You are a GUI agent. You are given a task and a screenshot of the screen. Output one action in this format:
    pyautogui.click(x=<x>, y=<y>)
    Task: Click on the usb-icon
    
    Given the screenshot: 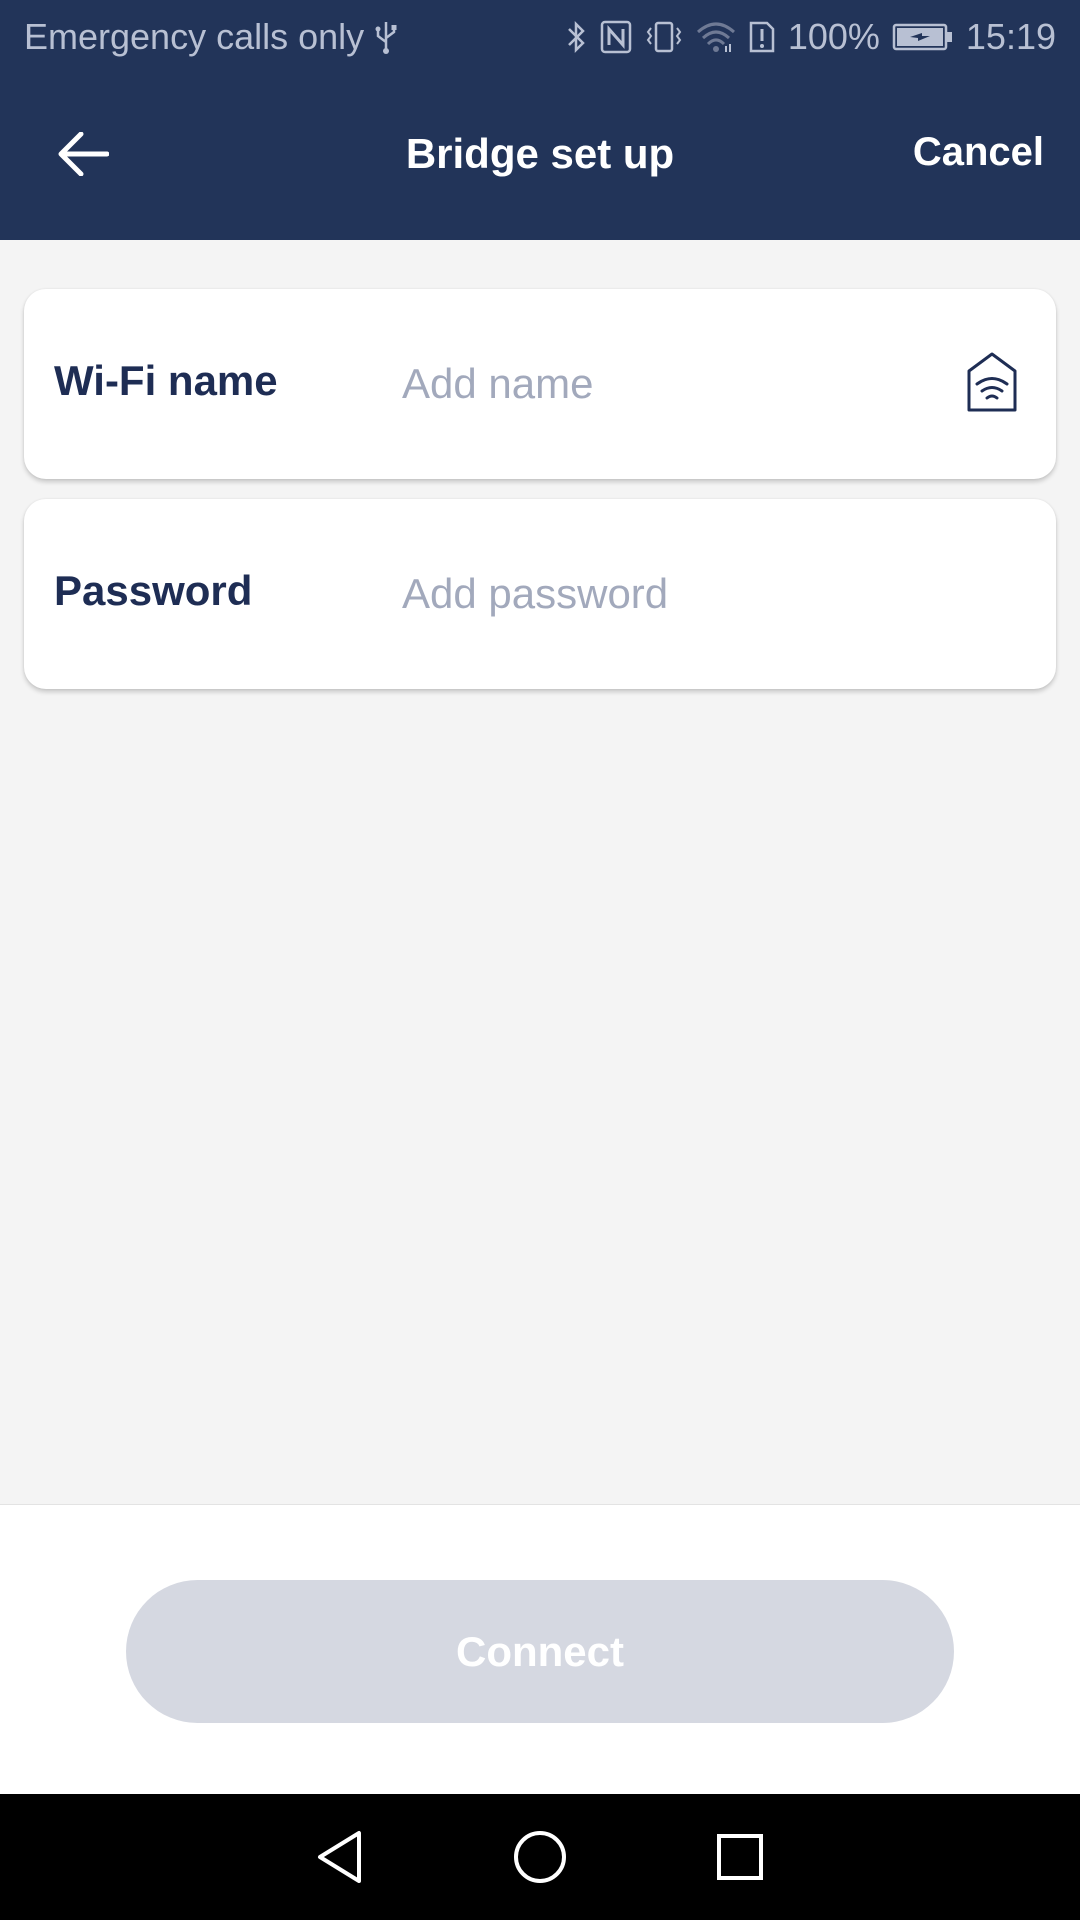 What is the action you would take?
    pyautogui.click(x=386, y=37)
    